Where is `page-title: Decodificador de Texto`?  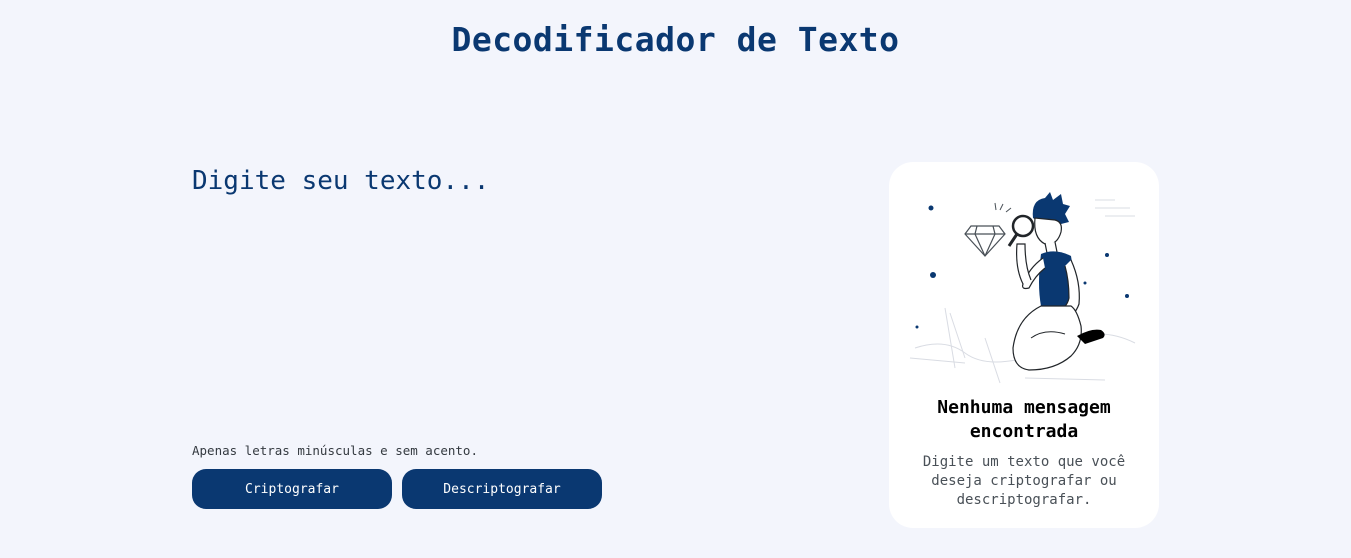 page-title: Decodificador de Texto is located at coordinates (675, 39).